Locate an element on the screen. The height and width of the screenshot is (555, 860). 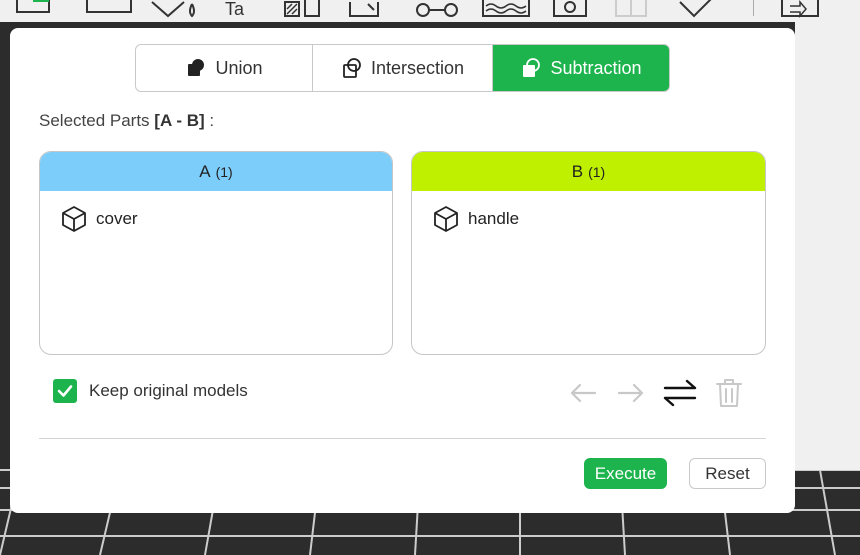
subtraction-icon is located at coordinates (531, 68).